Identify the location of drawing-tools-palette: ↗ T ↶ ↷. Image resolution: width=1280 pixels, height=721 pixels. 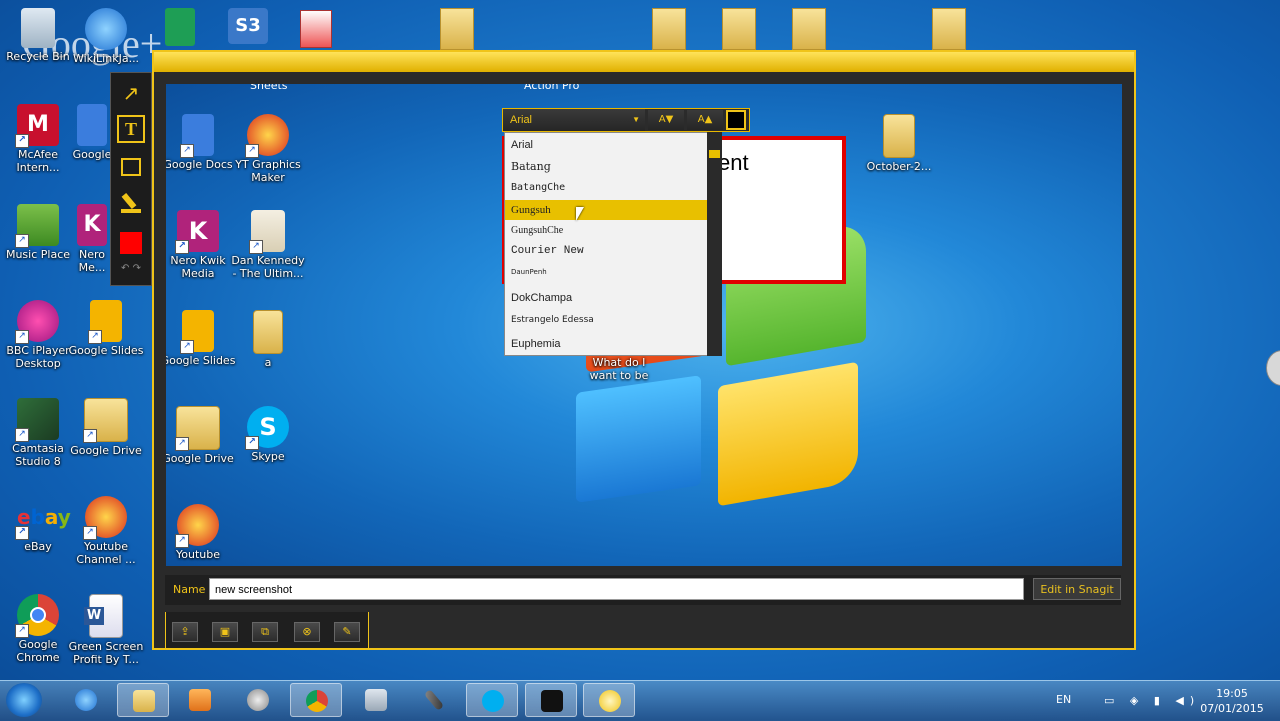
(131, 179).